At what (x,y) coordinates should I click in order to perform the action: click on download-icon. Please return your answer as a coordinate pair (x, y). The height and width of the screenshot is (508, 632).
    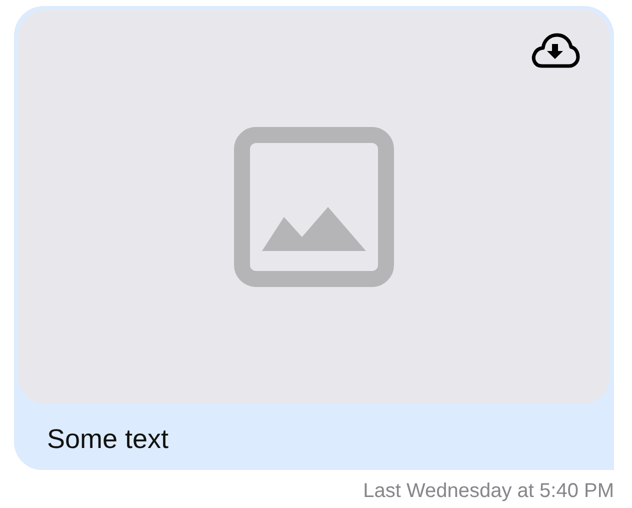
    Looking at the image, I should click on (555, 51).